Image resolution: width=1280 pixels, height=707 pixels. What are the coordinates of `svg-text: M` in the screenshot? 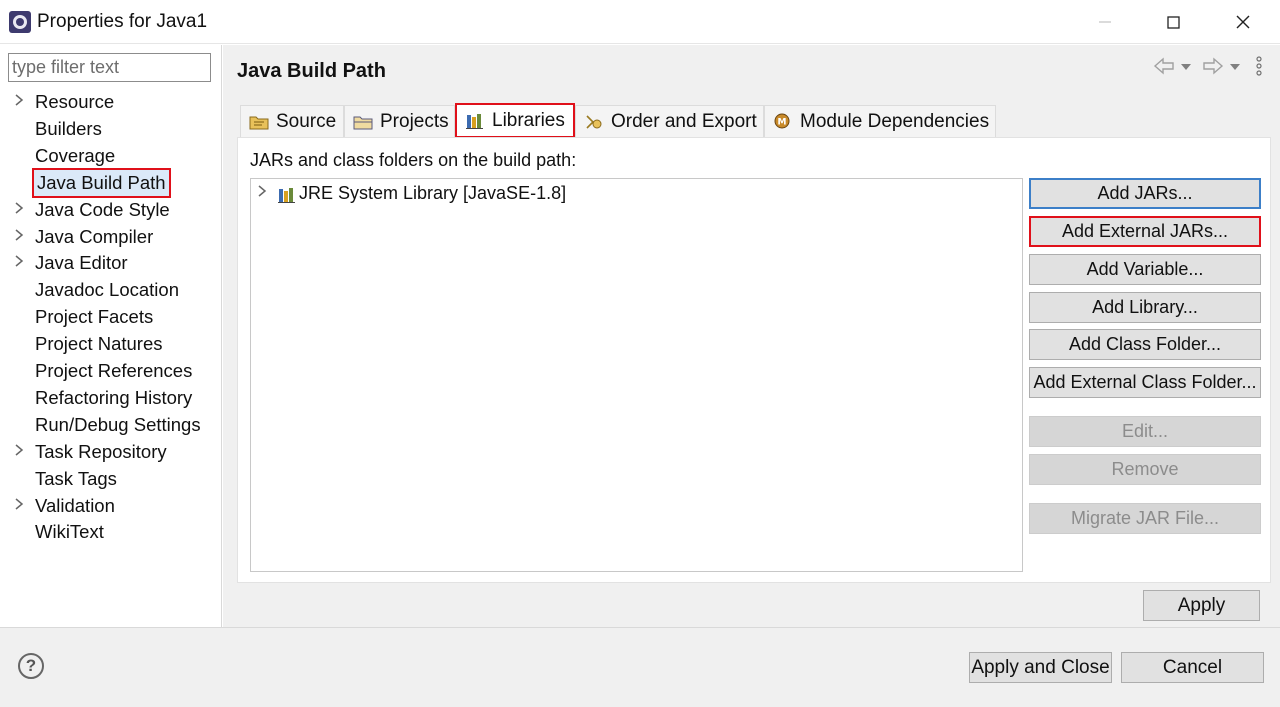 It's located at (782, 122).